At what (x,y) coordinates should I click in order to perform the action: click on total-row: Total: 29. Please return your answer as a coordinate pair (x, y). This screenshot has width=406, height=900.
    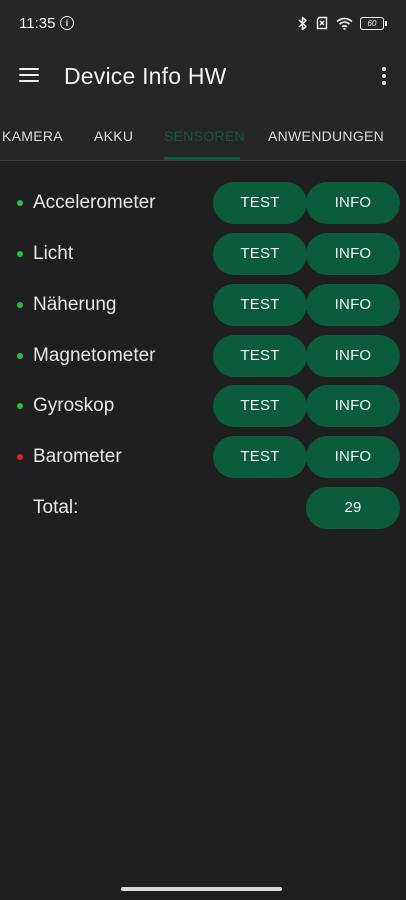
    Looking at the image, I should click on (203, 508).